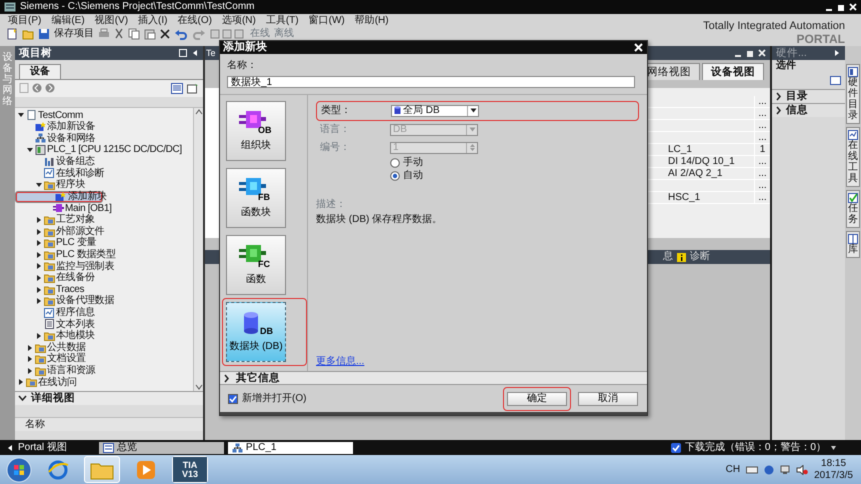 This screenshot has width=861, height=484. I want to click on tree-item: 在线备份, so click(104, 278).